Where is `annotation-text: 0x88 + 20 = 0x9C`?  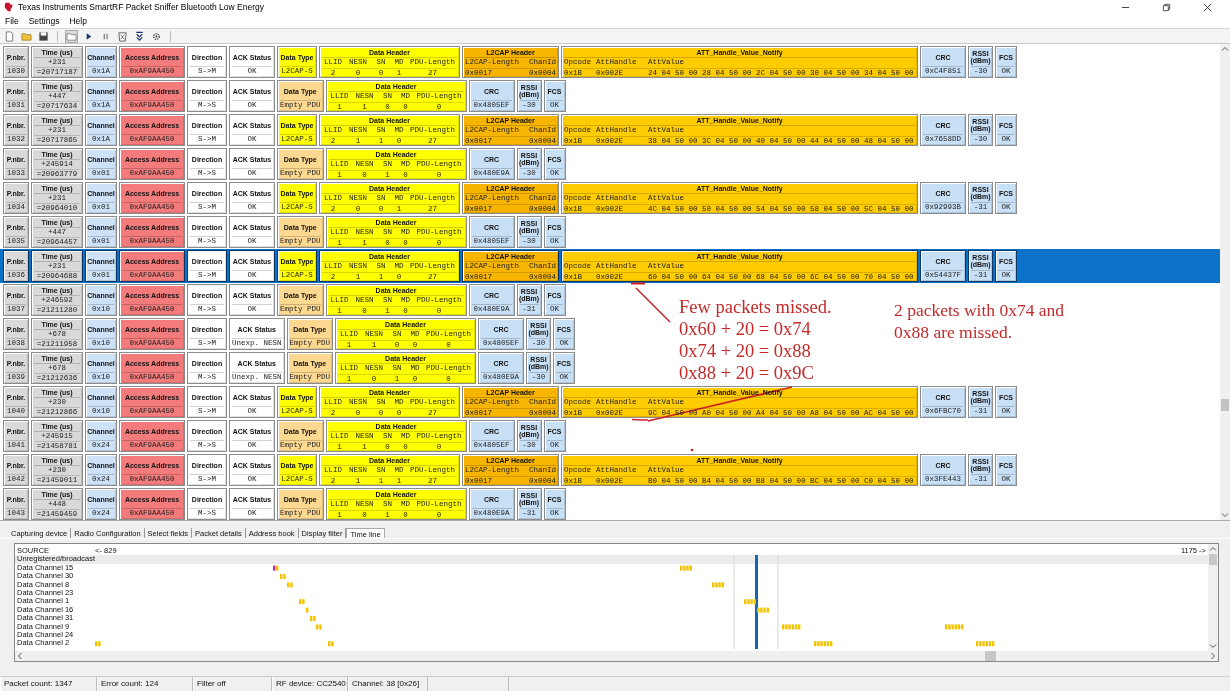 annotation-text: 0x88 + 20 = 0x9C is located at coordinates (746, 373).